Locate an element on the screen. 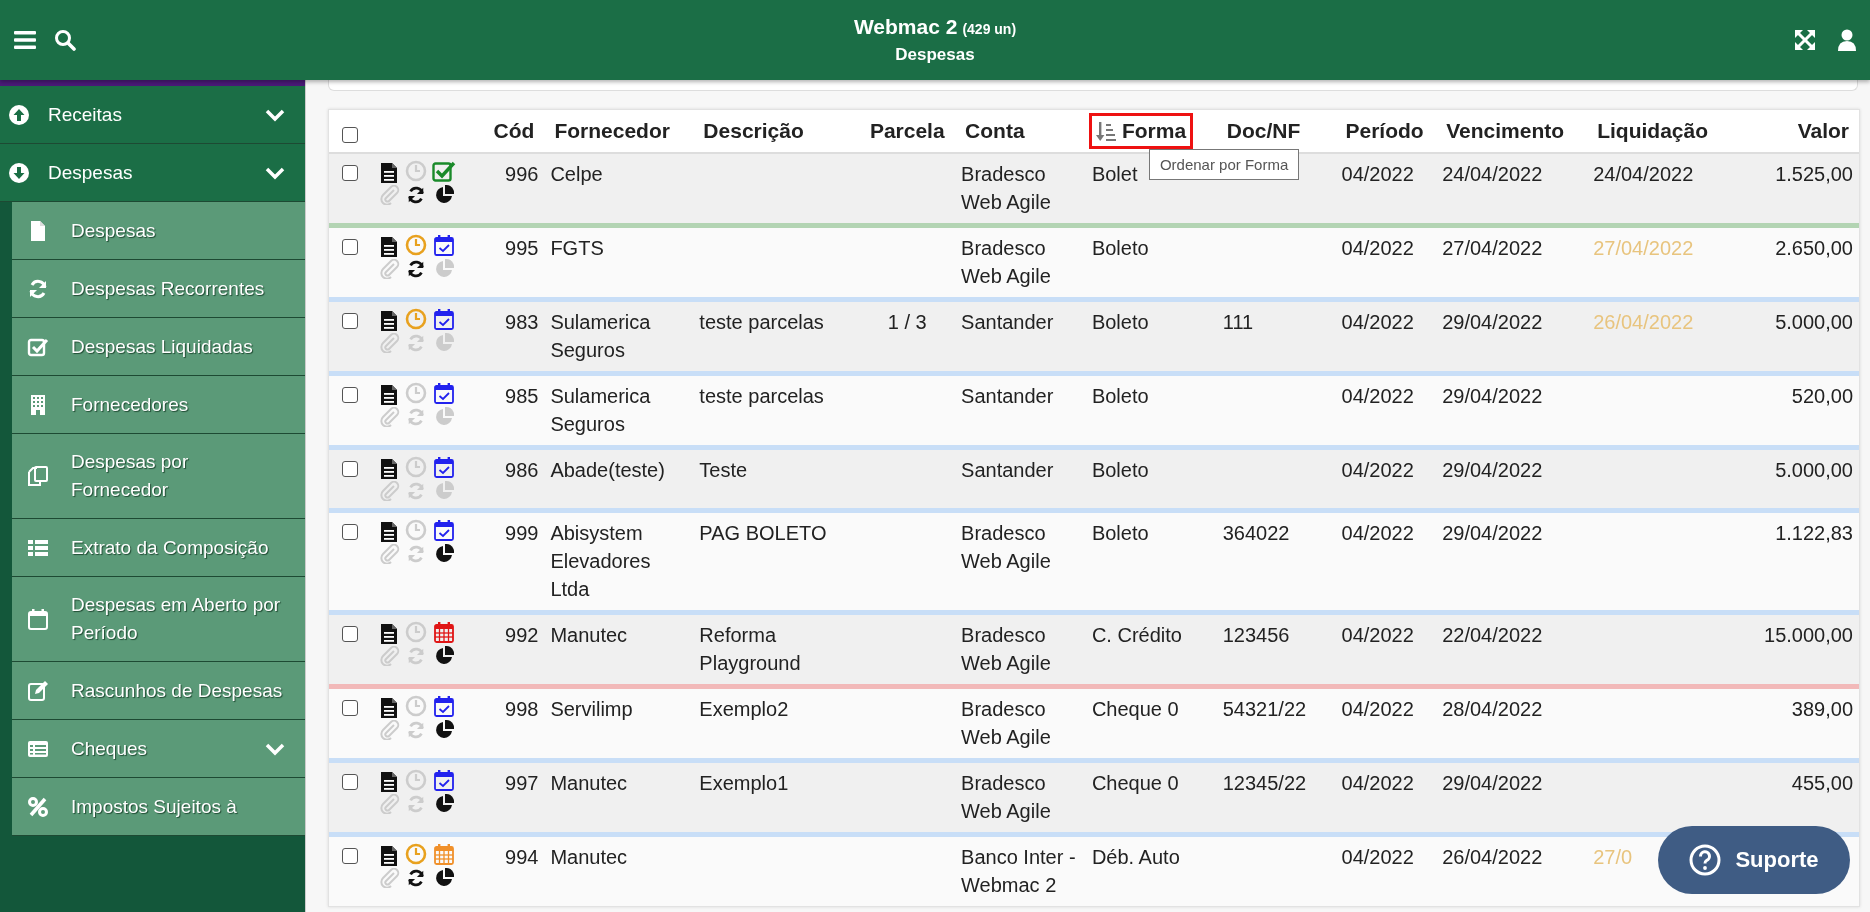 The image size is (1870, 912). table-cell: 1.122,83 is located at coordinates (1814, 533).